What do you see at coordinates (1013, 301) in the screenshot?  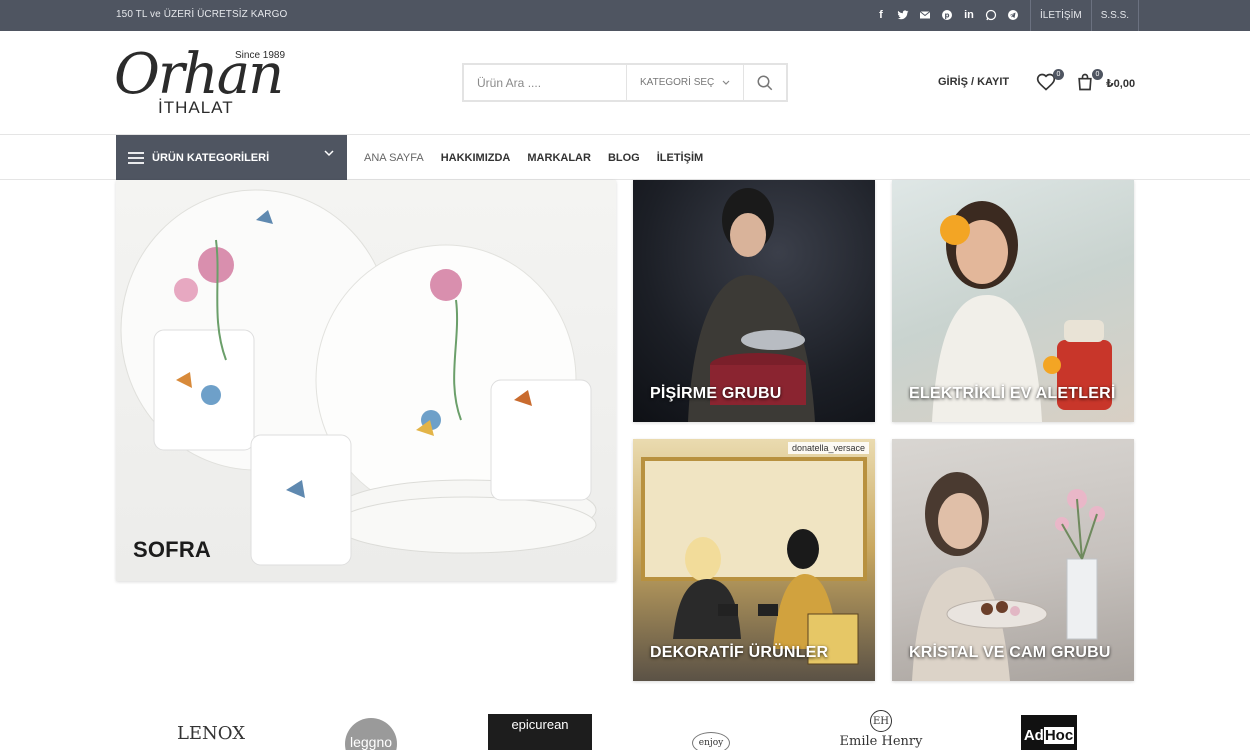 I see `banner-elektrik: ELEKTRİKLİ EV ALETLERİ` at bounding box center [1013, 301].